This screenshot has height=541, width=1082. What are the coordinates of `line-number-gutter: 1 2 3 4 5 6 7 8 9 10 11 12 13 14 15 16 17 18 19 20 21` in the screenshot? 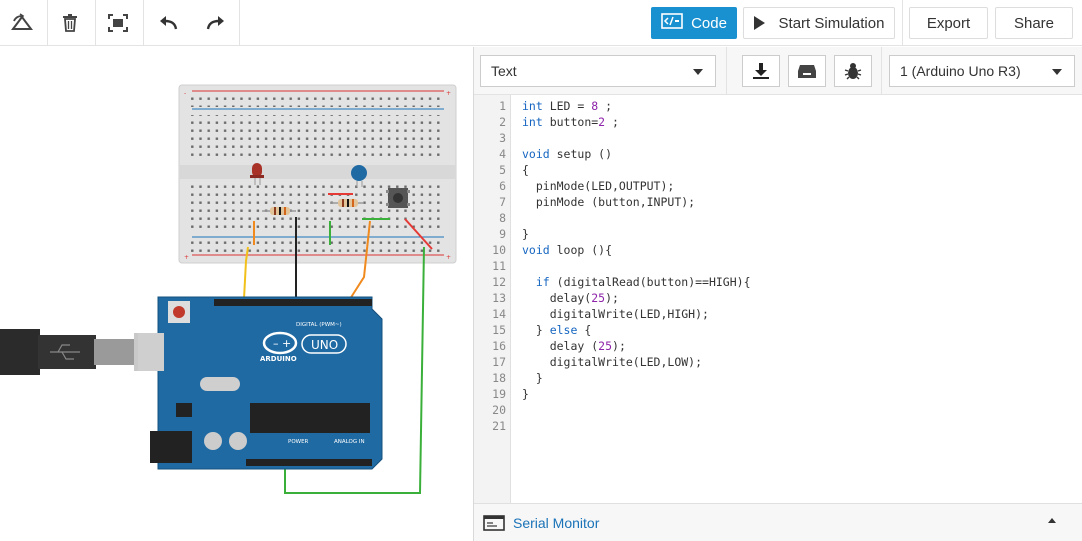 It's located at (492, 299).